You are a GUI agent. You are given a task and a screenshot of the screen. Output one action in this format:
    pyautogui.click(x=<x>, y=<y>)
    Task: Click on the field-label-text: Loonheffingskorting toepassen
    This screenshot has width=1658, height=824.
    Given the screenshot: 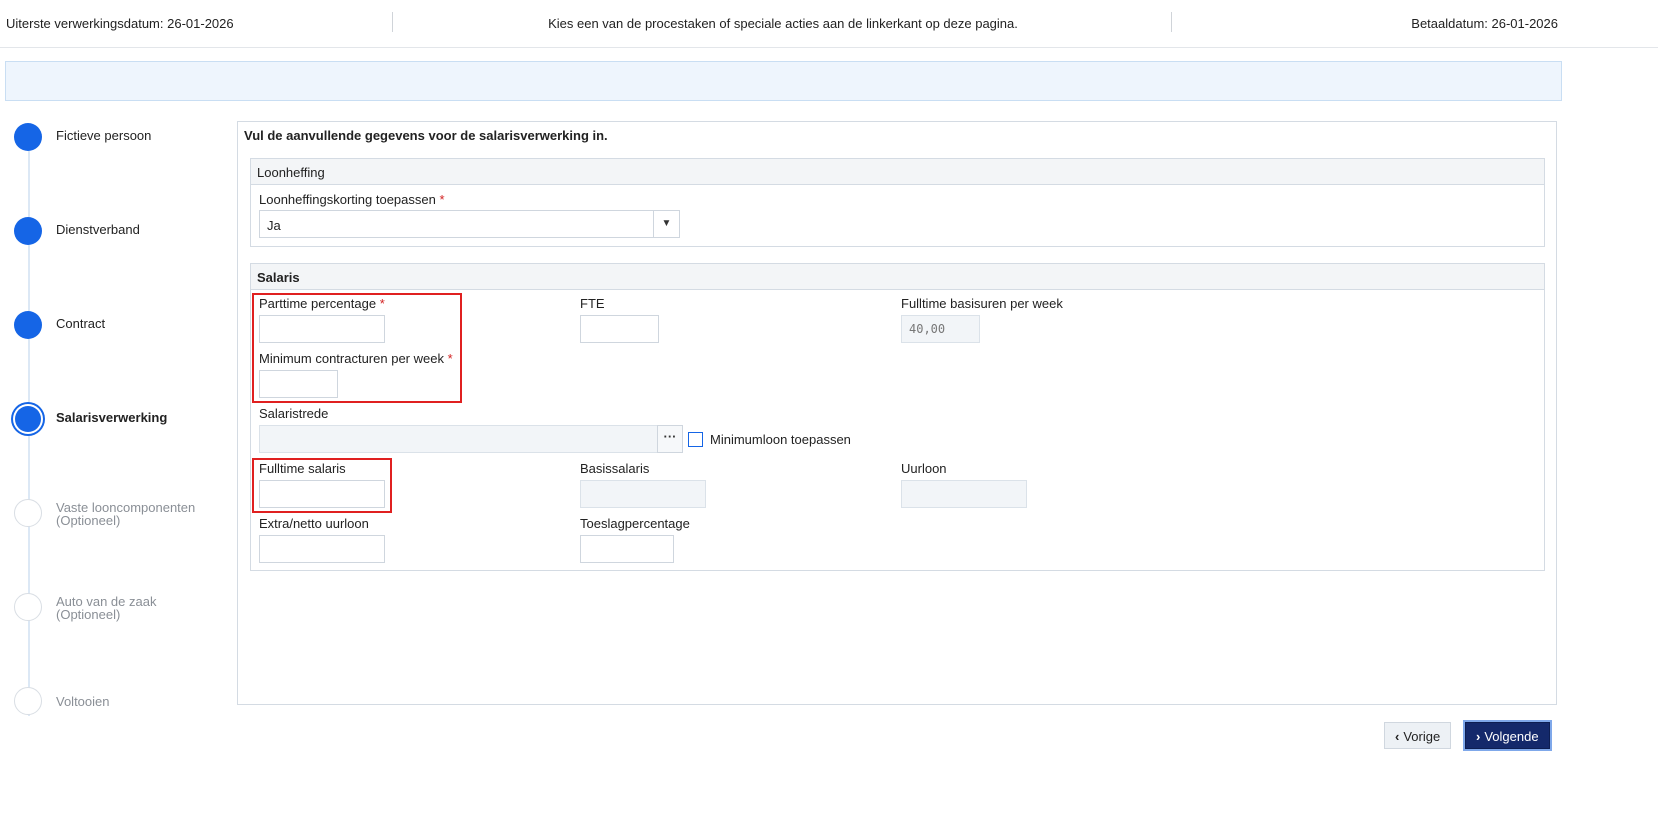 What is the action you would take?
    pyautogui.click(x=347, y=199)
    